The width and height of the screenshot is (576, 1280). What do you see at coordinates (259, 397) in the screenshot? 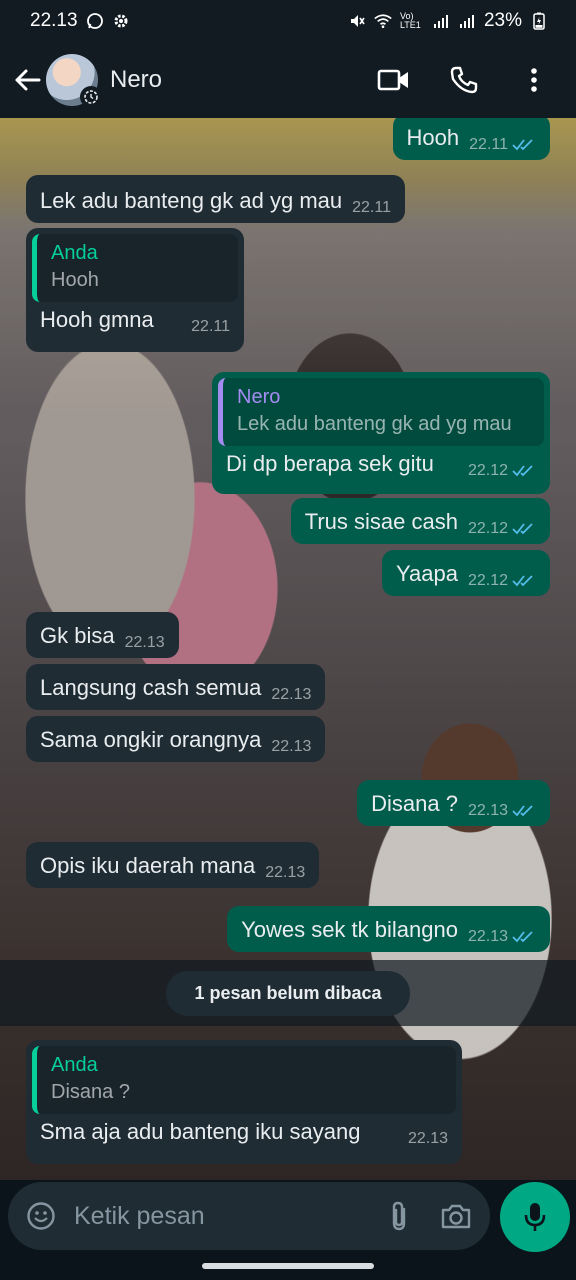
I see `quote-author: Nero` at bounding box center [259, 397].